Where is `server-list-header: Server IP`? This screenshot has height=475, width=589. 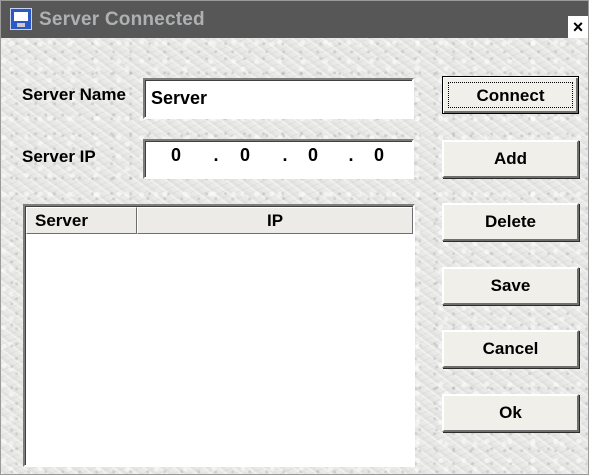 server-list-header: Server IP is located at coordinates (219, 220).